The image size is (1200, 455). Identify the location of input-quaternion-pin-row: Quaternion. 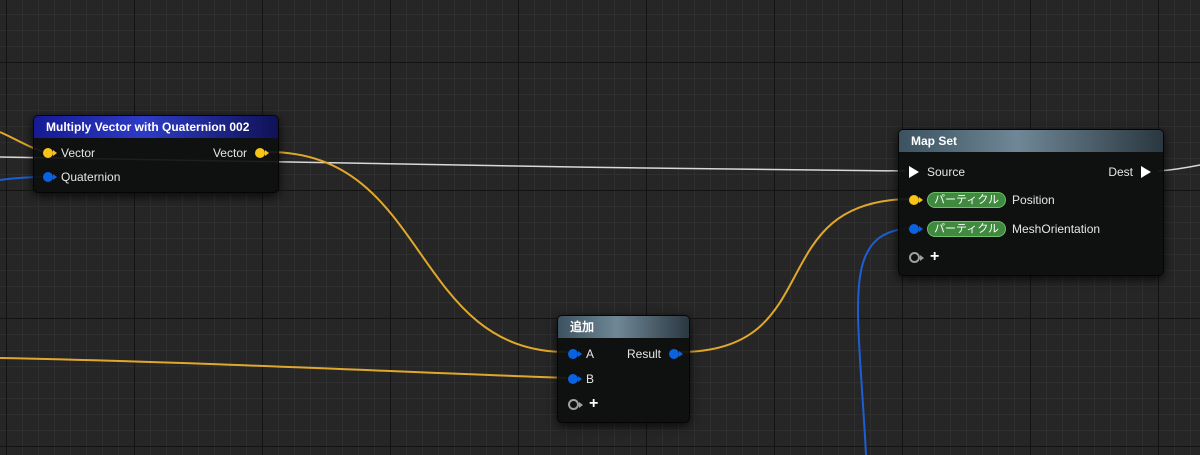
(81, 177).